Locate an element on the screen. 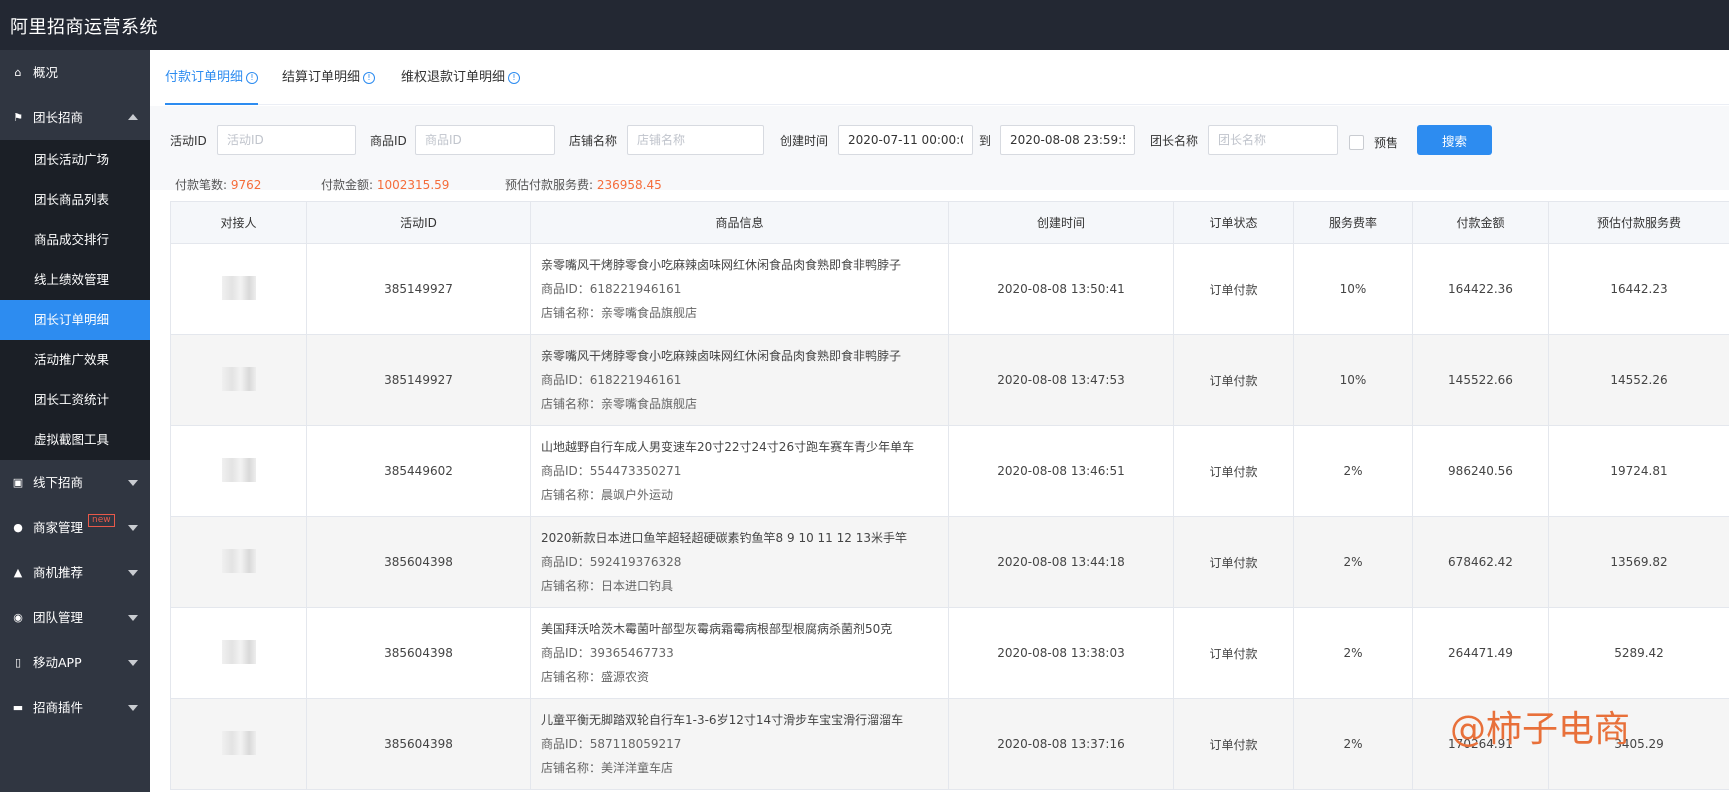 This screenshot has width=1729, height=792. shop-name-input is located at coordinates (695, 140).